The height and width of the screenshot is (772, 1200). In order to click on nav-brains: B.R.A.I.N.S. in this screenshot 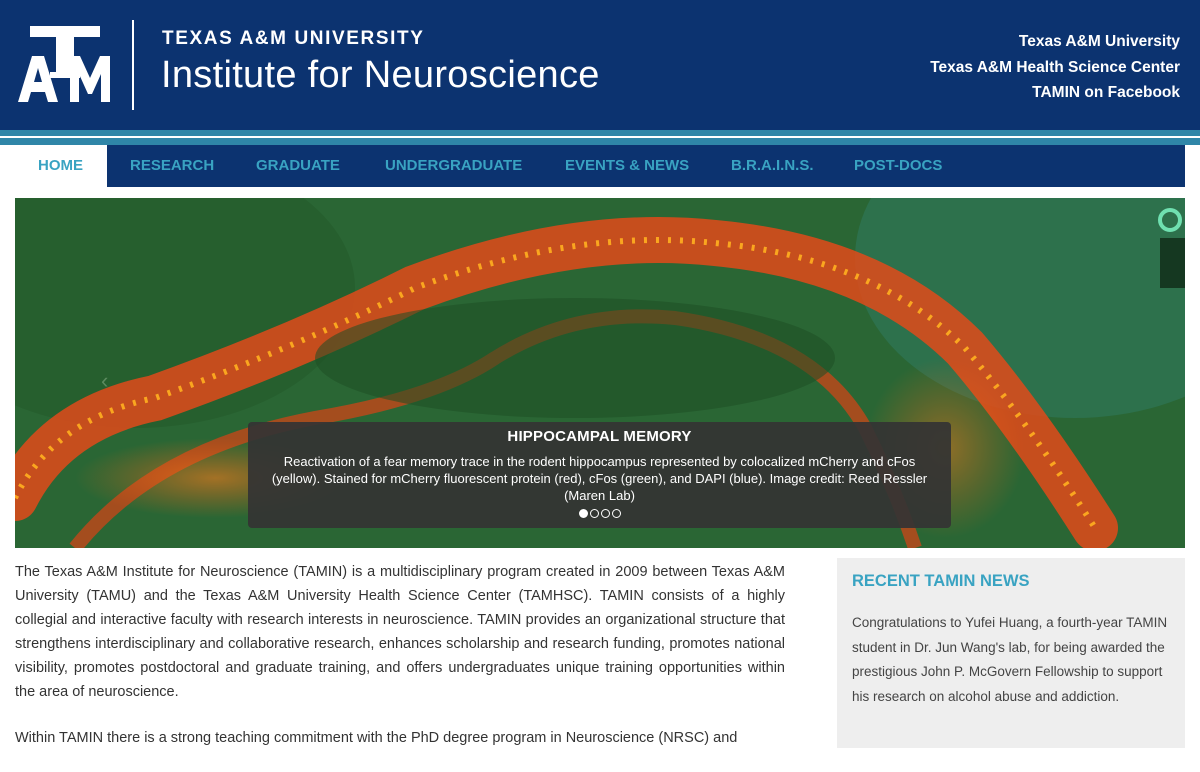, I will do `click(772, 166)`.